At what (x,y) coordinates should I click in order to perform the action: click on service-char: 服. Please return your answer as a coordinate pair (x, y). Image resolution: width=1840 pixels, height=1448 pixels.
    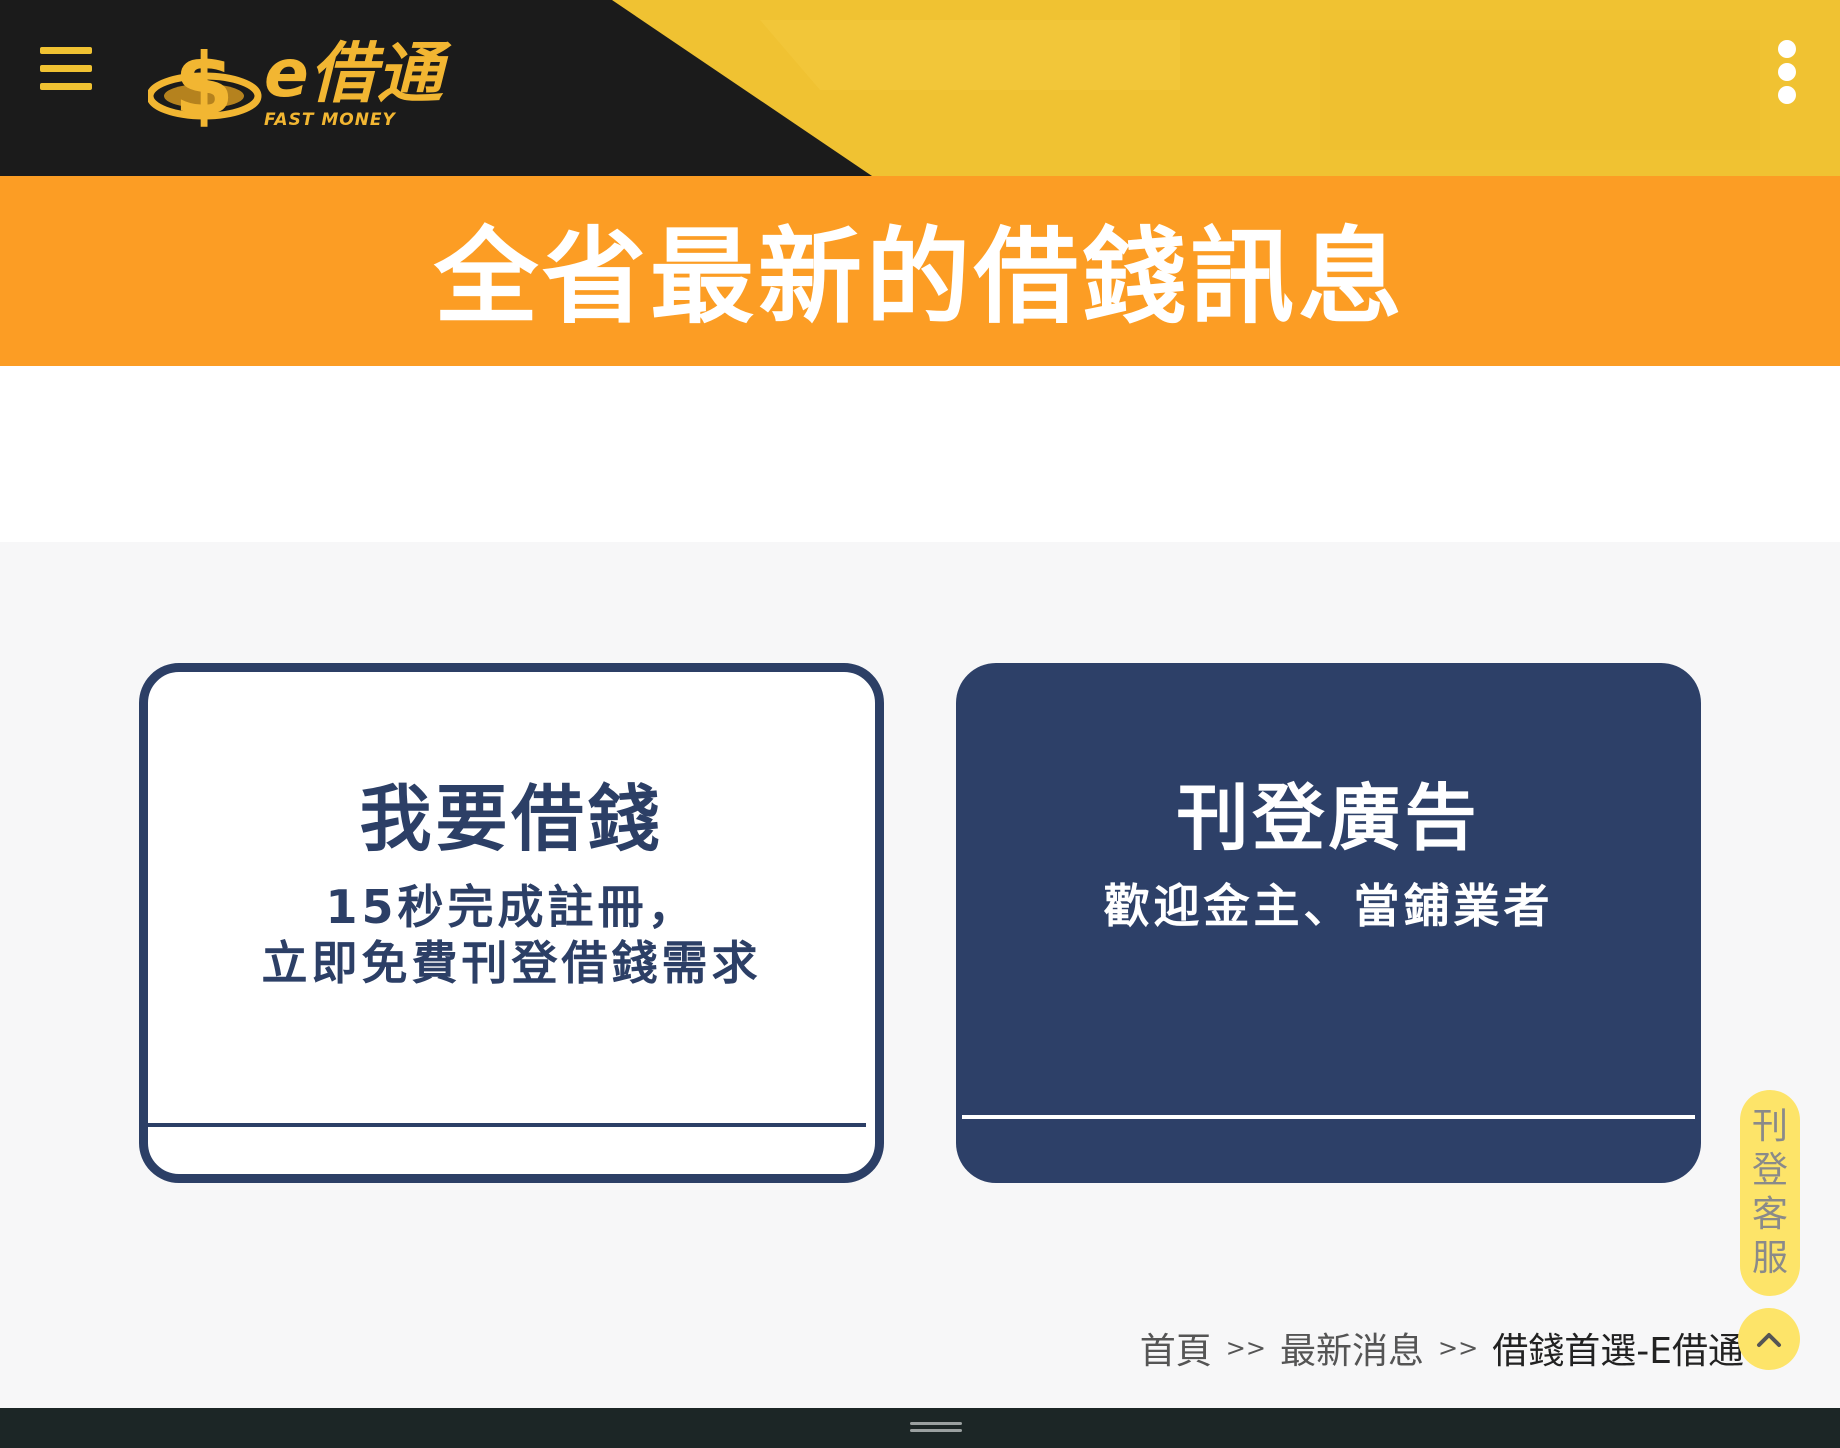
    Looking at the image, I should click on (1769, 1258).